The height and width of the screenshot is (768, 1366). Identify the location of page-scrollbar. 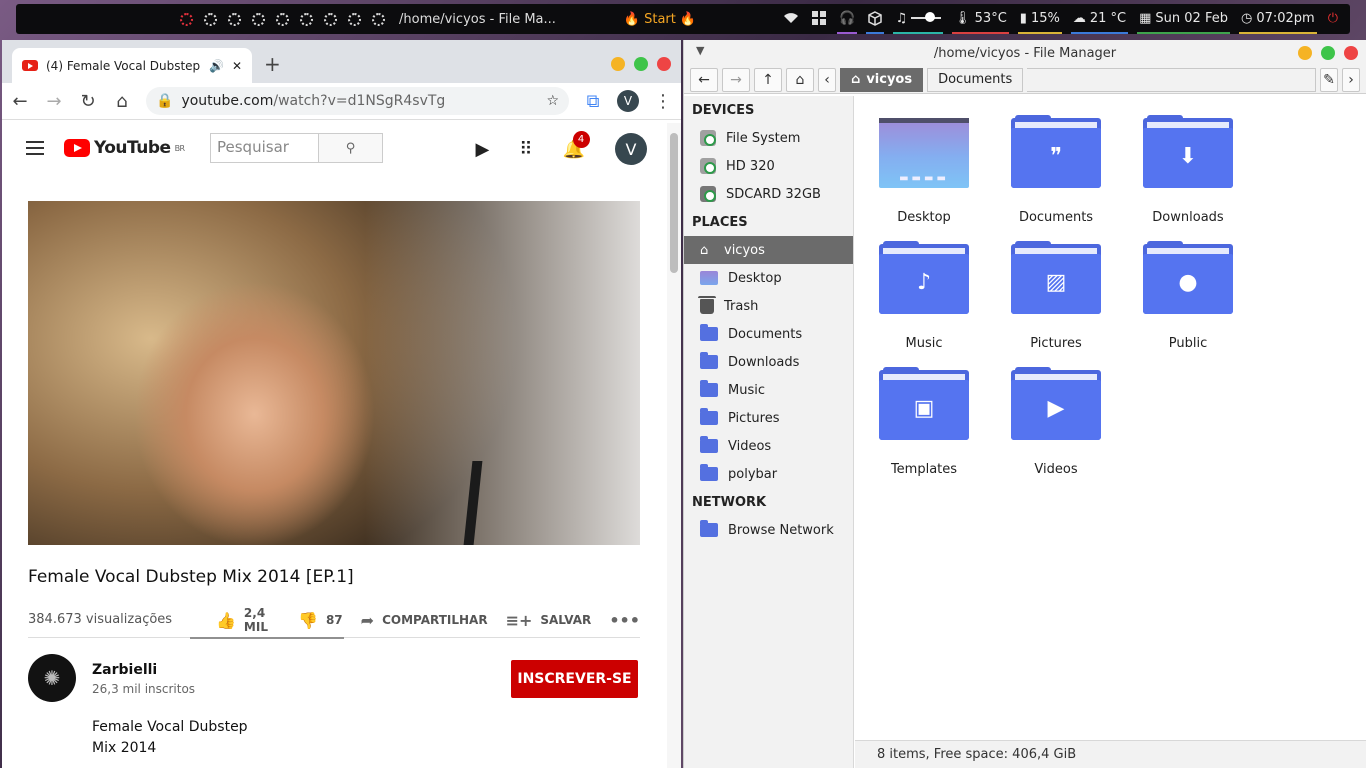
(674, 445).